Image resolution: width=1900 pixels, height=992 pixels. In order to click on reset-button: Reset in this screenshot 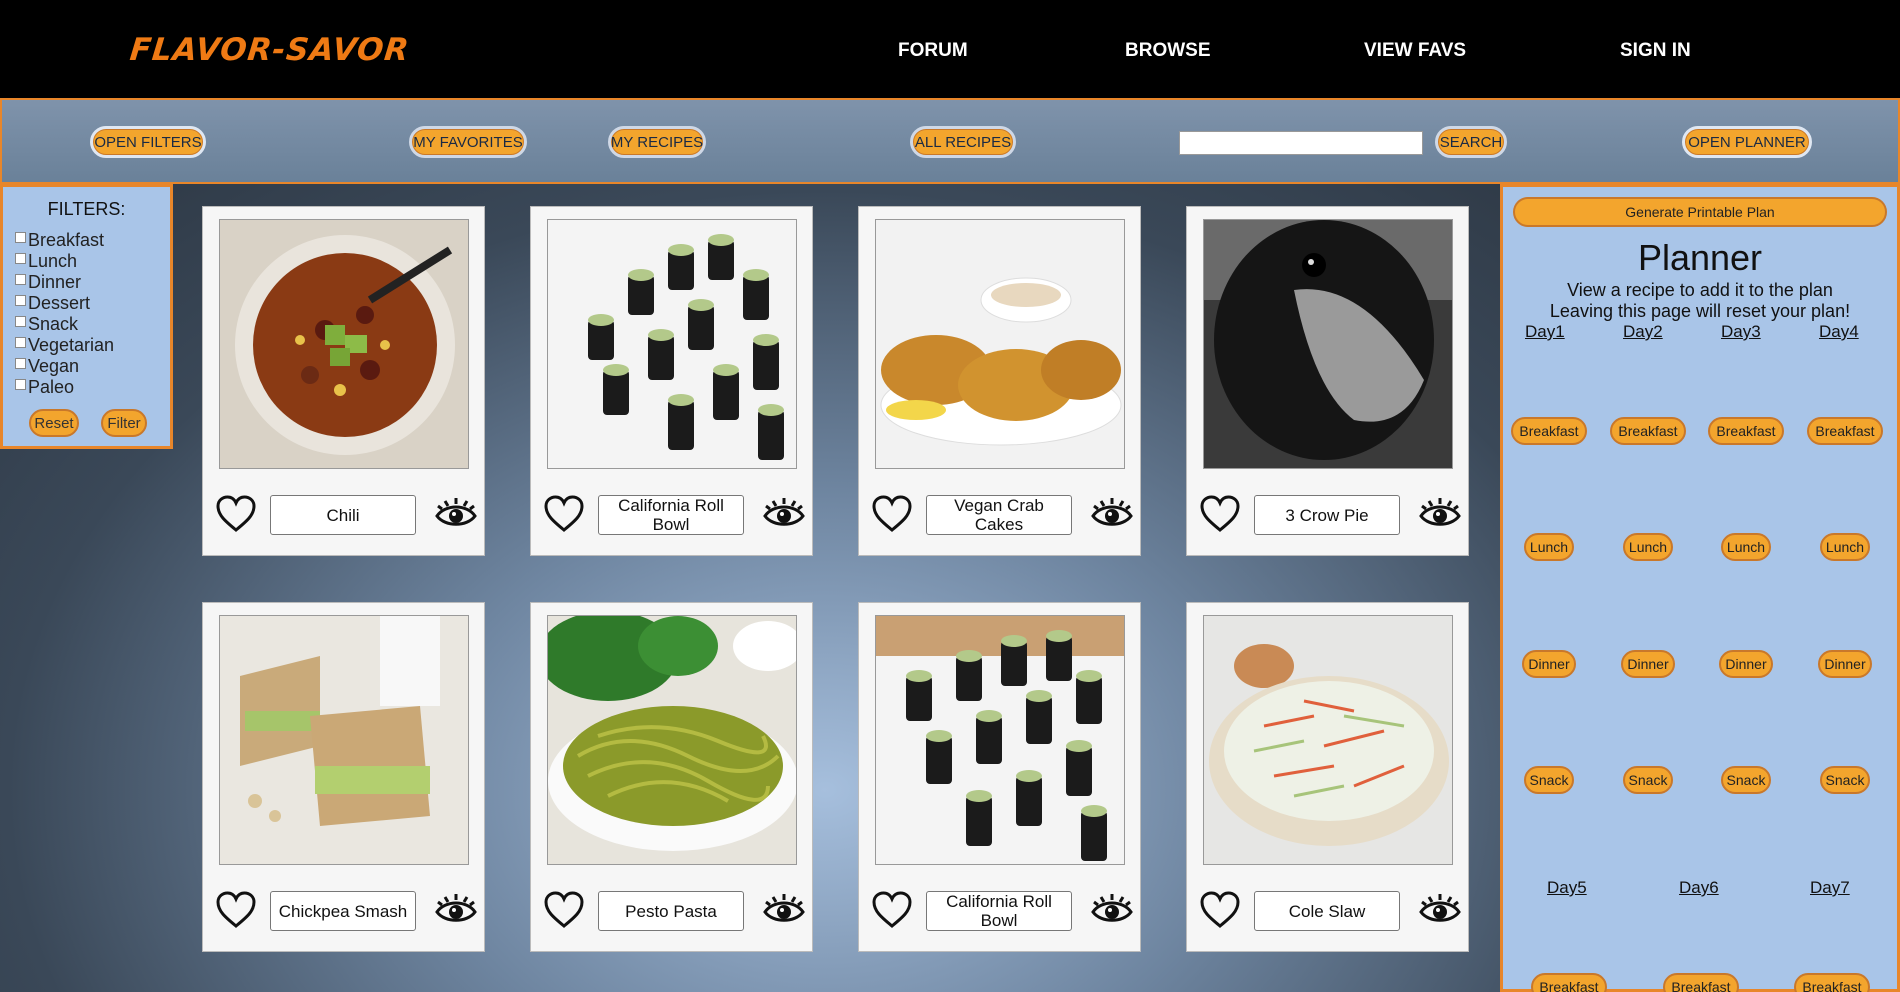, I will do `click(54, 423)`.